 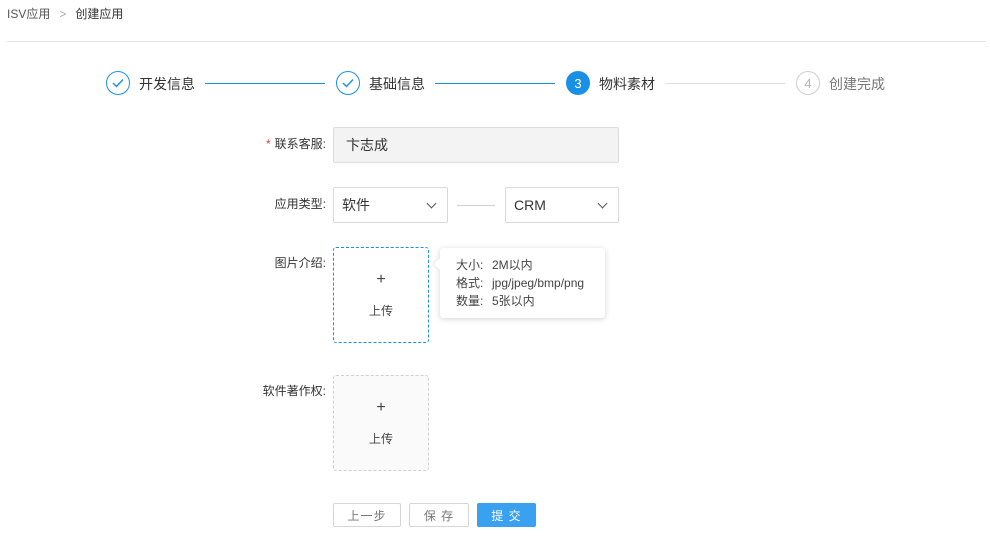 I want to click on copyright-label: 软件著作权:, so click(x=294, y=391).